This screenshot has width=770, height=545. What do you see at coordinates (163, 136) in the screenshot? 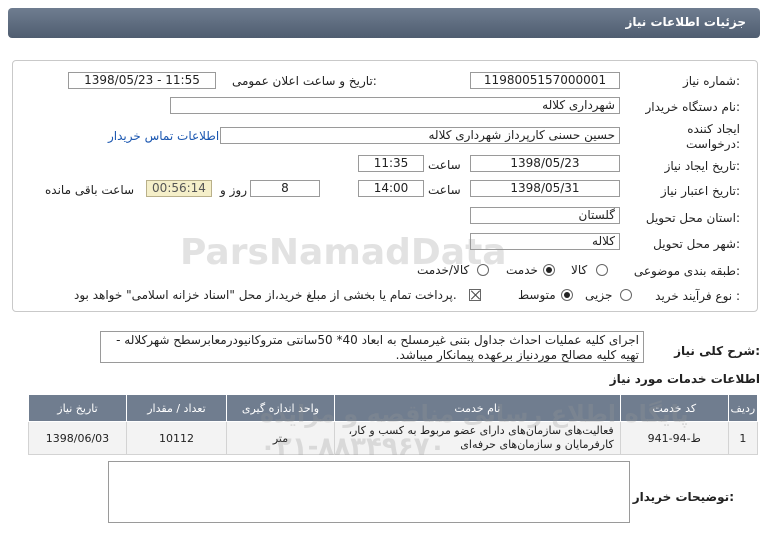
I see `buyer-contact-link: اطلاعات تماس خریدار` at bounding box center [163, 136].